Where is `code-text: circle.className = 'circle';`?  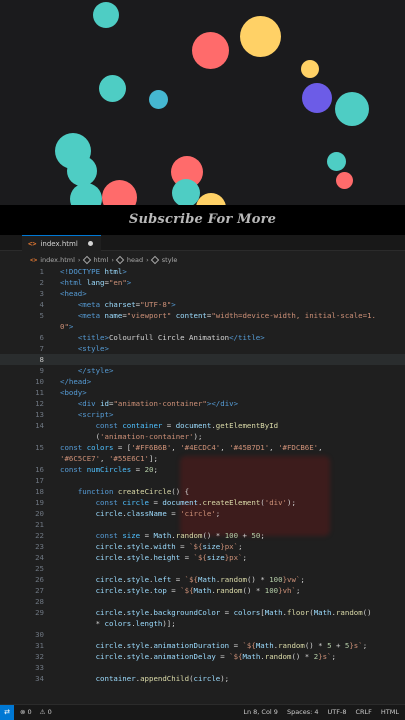
code-text: circle.className = 'circle'; is located at coordinates (158, 513).